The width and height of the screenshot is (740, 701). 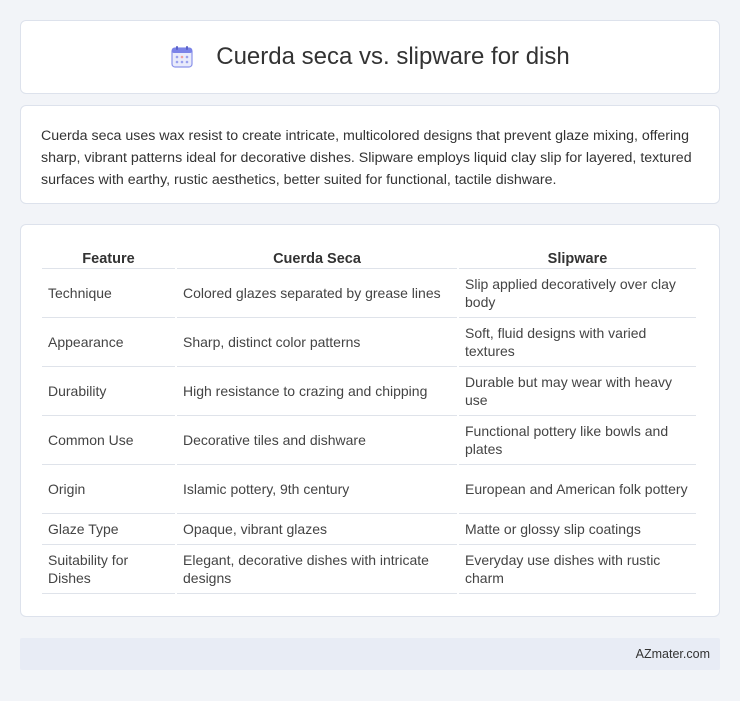 What do you see at coordinates (108, 489) in the screenshot?
I see `row-feature: Origin` at bounding box center [108, 489].